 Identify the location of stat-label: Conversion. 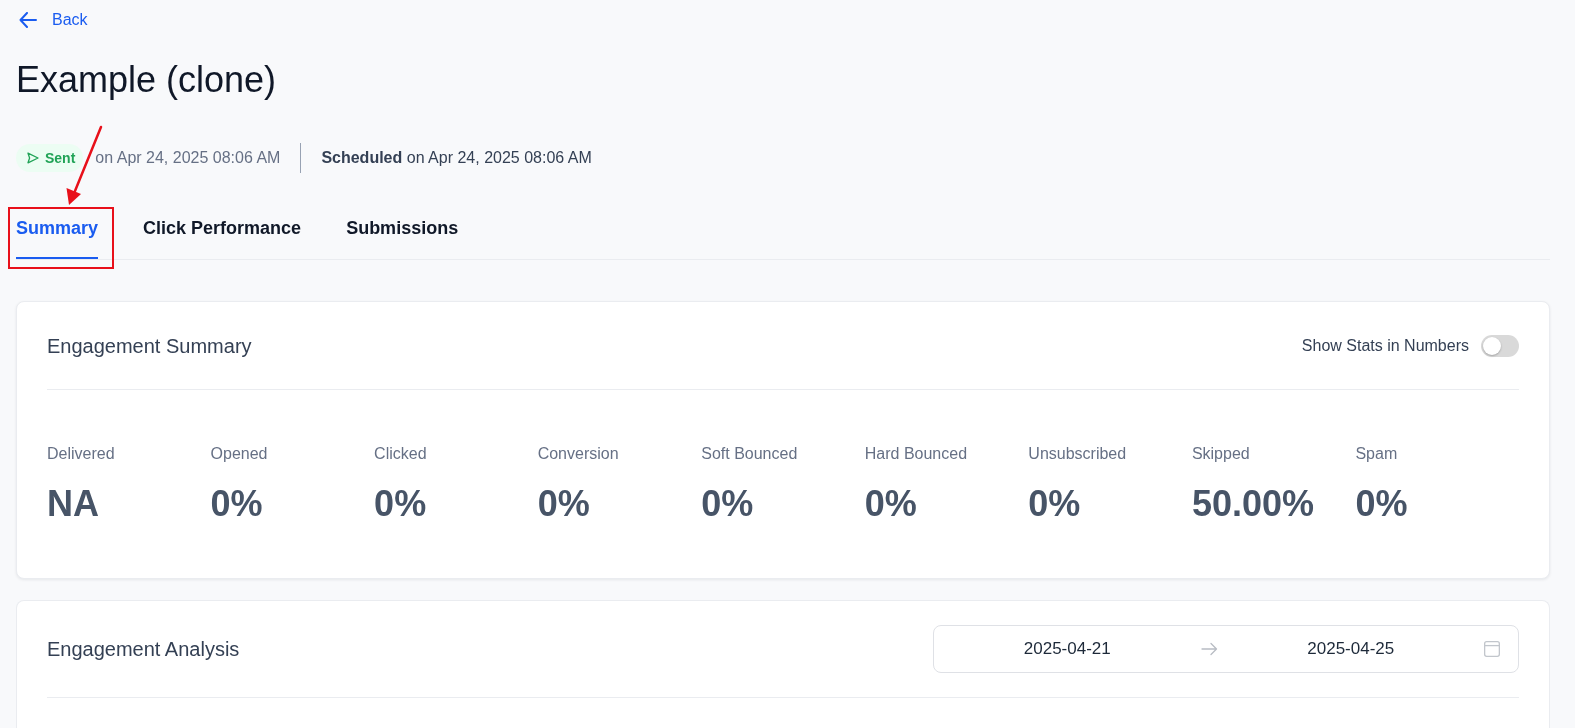
(578, 454).